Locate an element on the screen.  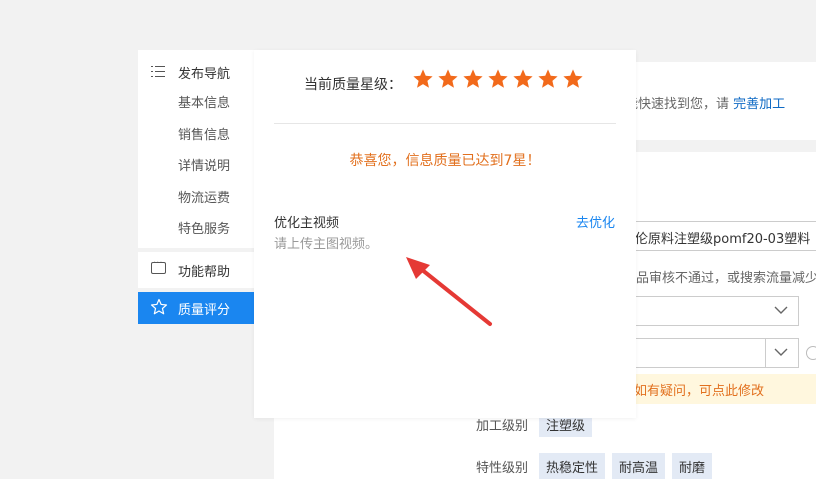
nav-header-label: 发布导航 is located at coordinates (204, 74).